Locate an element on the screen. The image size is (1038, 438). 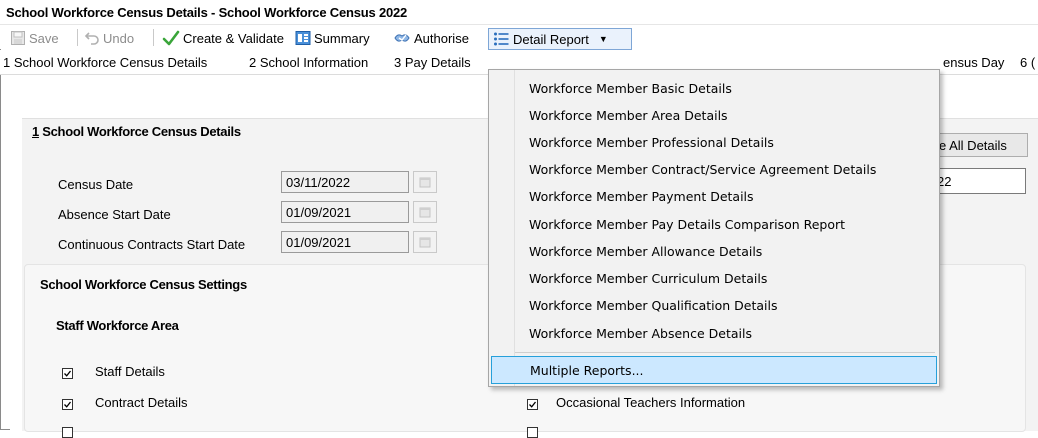
occasional-teachers-label: Occasional Teachers Information is located at coordinates (651, 402).